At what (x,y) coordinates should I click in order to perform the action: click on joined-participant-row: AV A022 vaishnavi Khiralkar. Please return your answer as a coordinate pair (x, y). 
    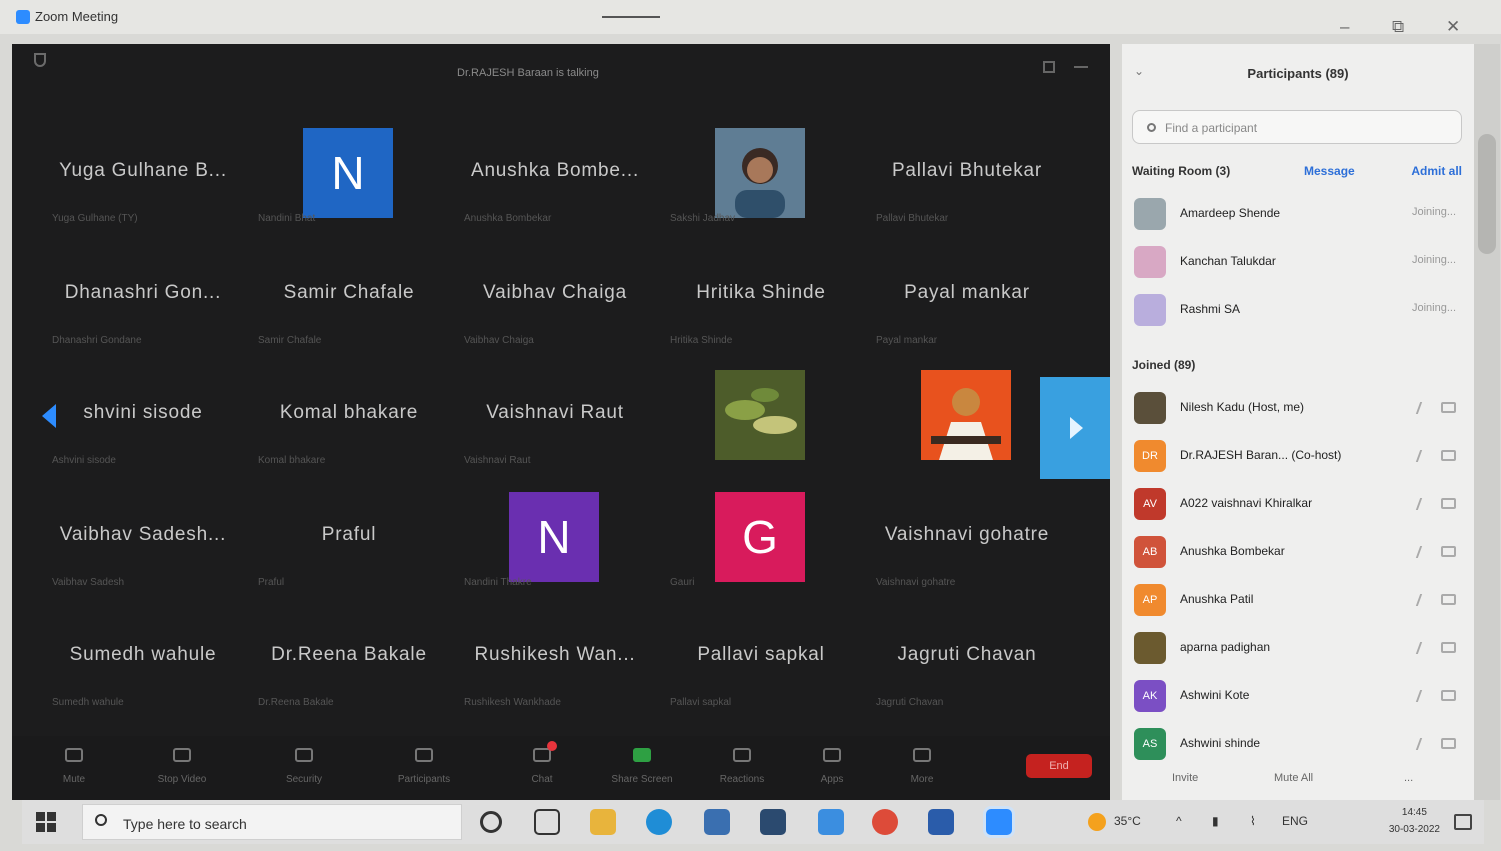
    Looking at the image, I should click on (1298, 504).